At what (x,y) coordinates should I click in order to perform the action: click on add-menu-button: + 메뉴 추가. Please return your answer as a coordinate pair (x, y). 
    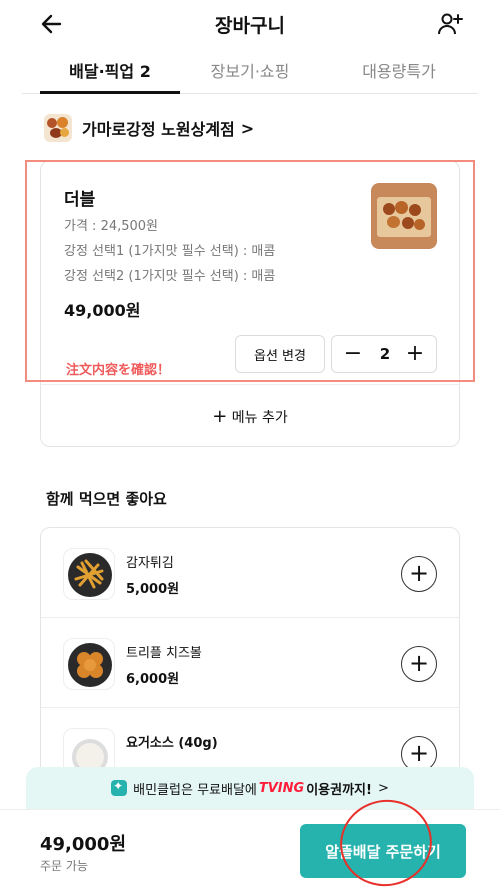
    Looking at the image, I should click on (250, 416).